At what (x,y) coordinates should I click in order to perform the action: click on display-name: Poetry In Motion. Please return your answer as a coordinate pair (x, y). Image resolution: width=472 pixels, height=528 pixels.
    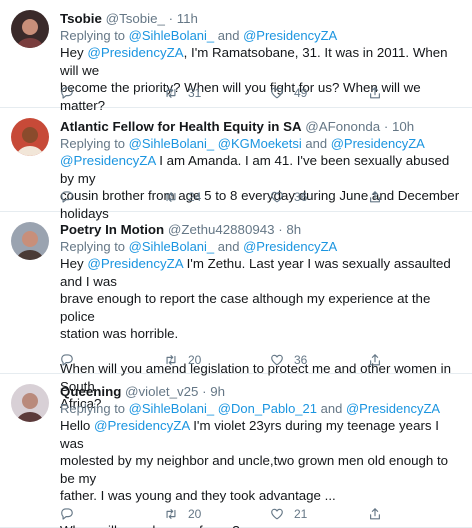
    Looking at the image, I should click on (112, 229).